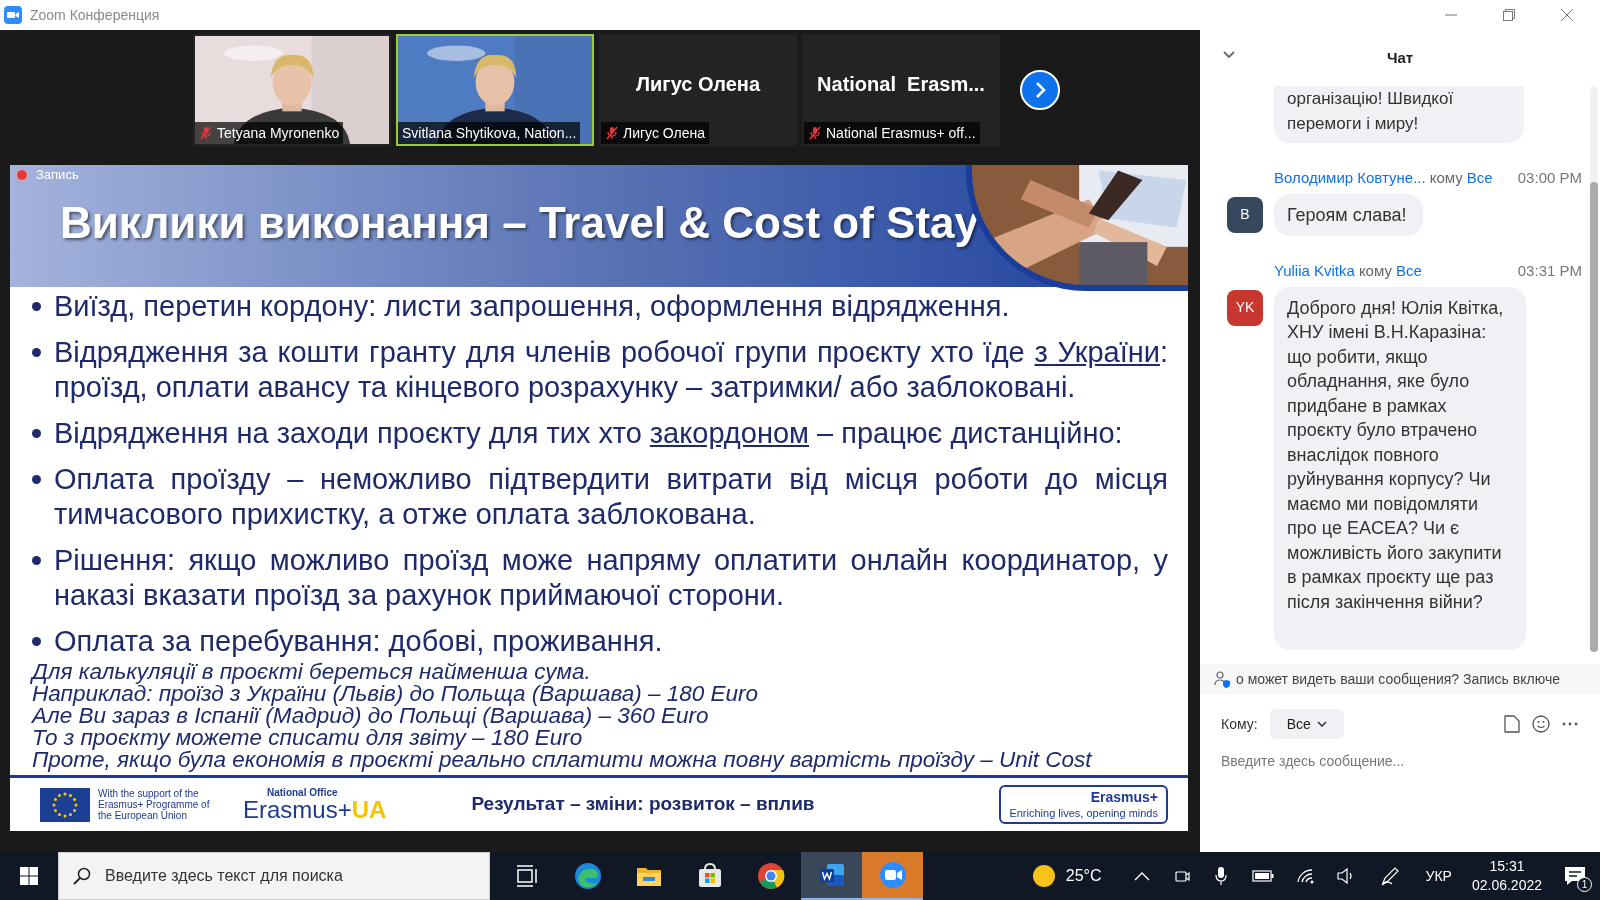 The height and width of the screenshot is (900, 1600). What do you see at coordinates (588, 433) in the screenshot?
I see `bullet-text: Відрядження на заходи проєкту для тих хто закордоном – працює дистанційно:` at bounding box center [588, 433].